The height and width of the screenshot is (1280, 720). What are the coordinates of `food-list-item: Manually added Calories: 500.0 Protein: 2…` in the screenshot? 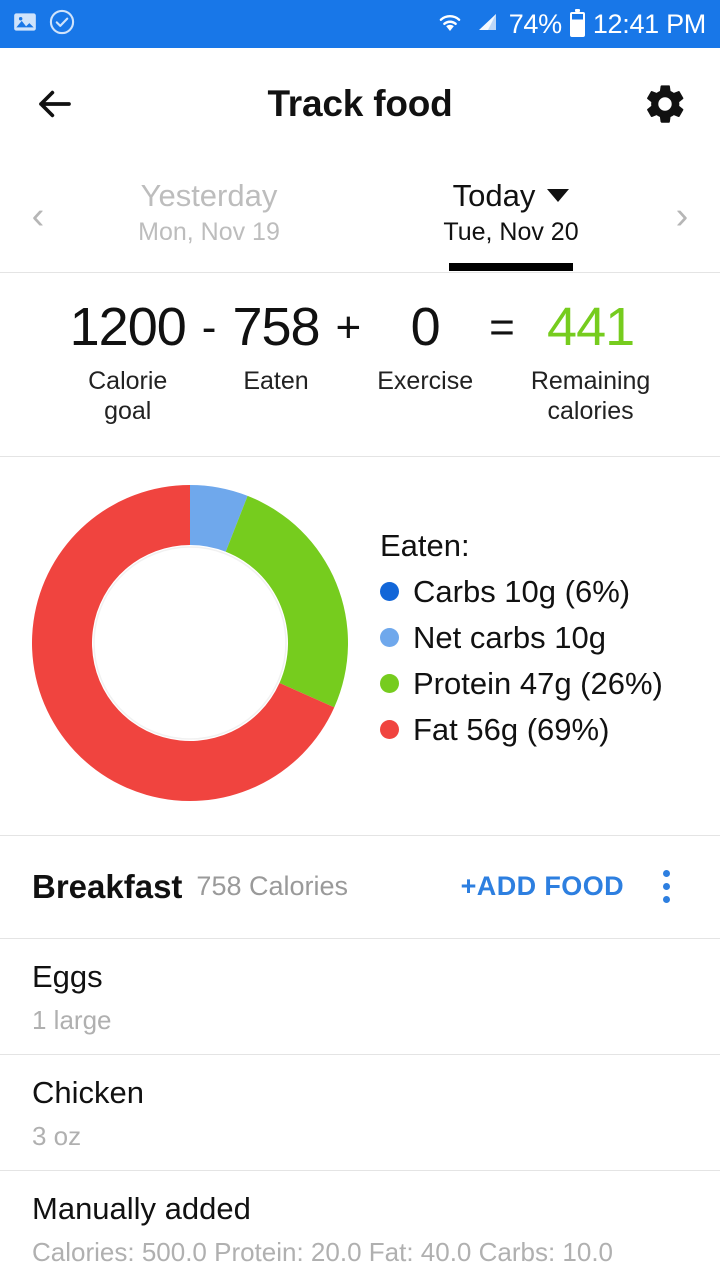 It's located at (360, 1225).